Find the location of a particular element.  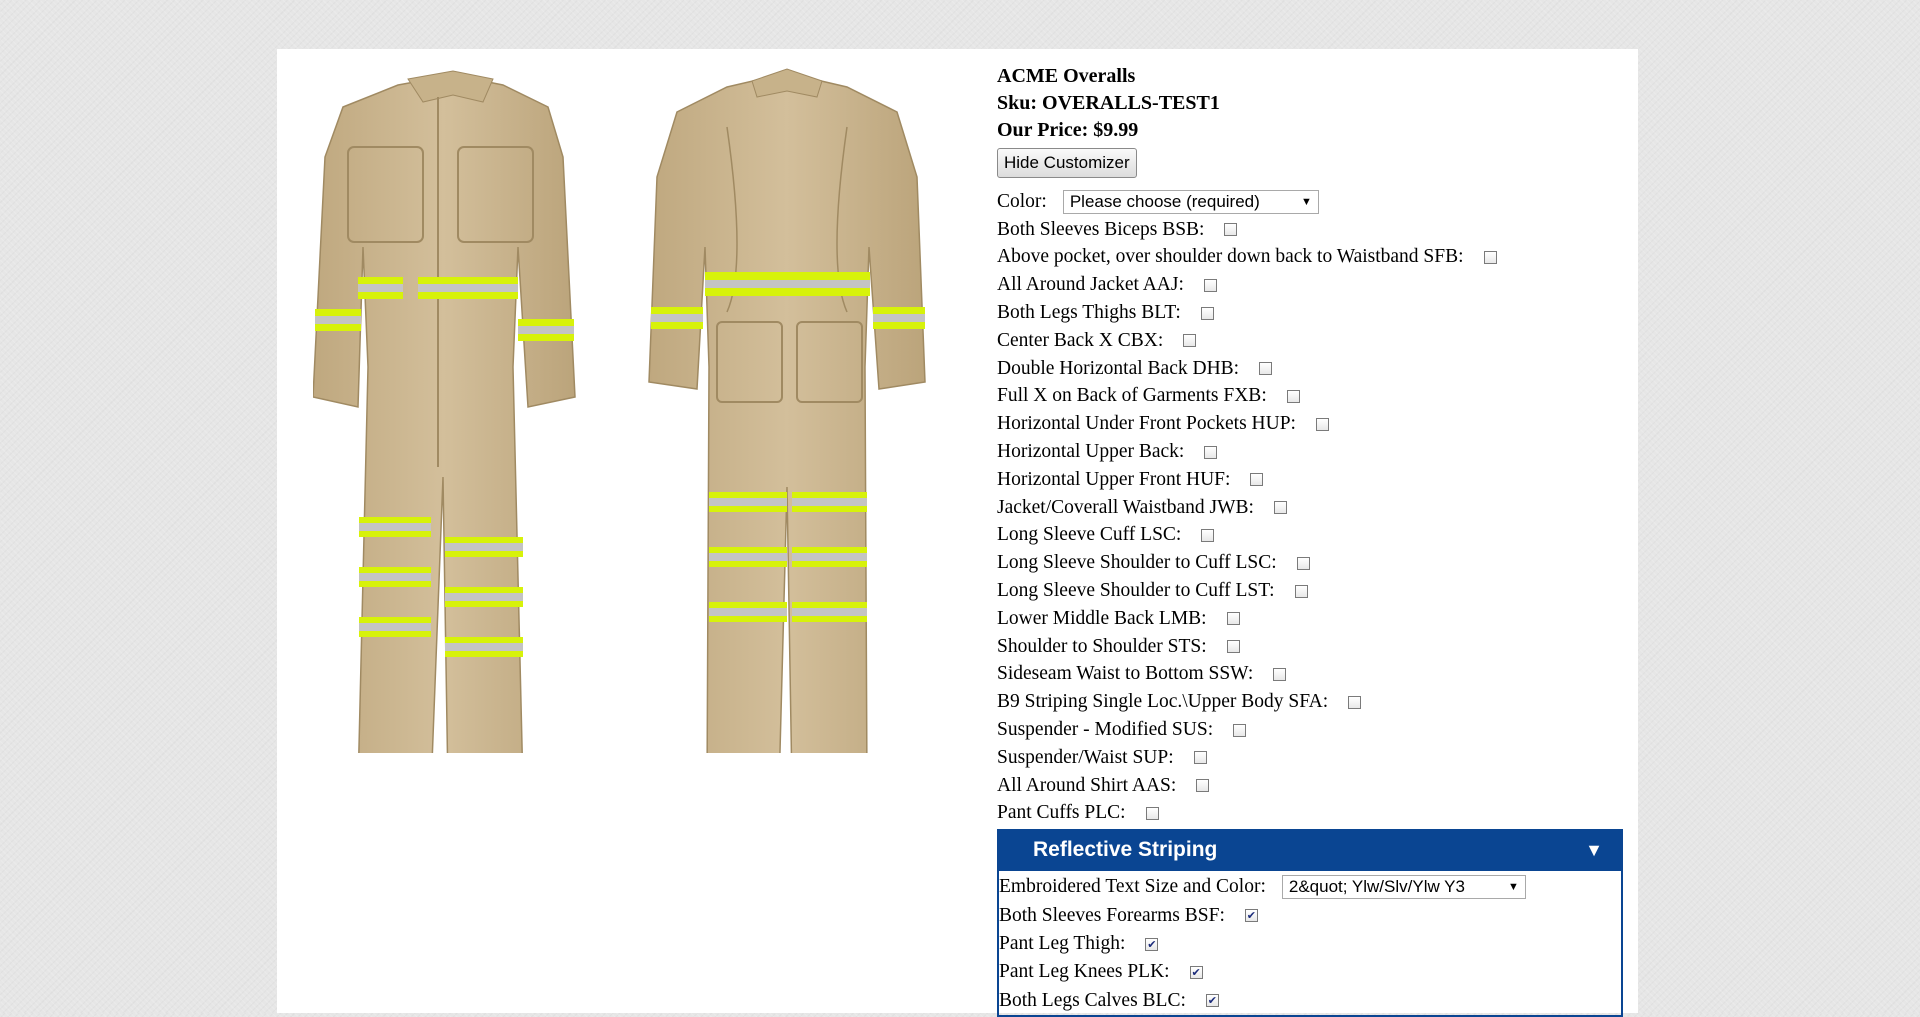

triangle-down-icon: ▼ is located at coordinates (1594, 849).